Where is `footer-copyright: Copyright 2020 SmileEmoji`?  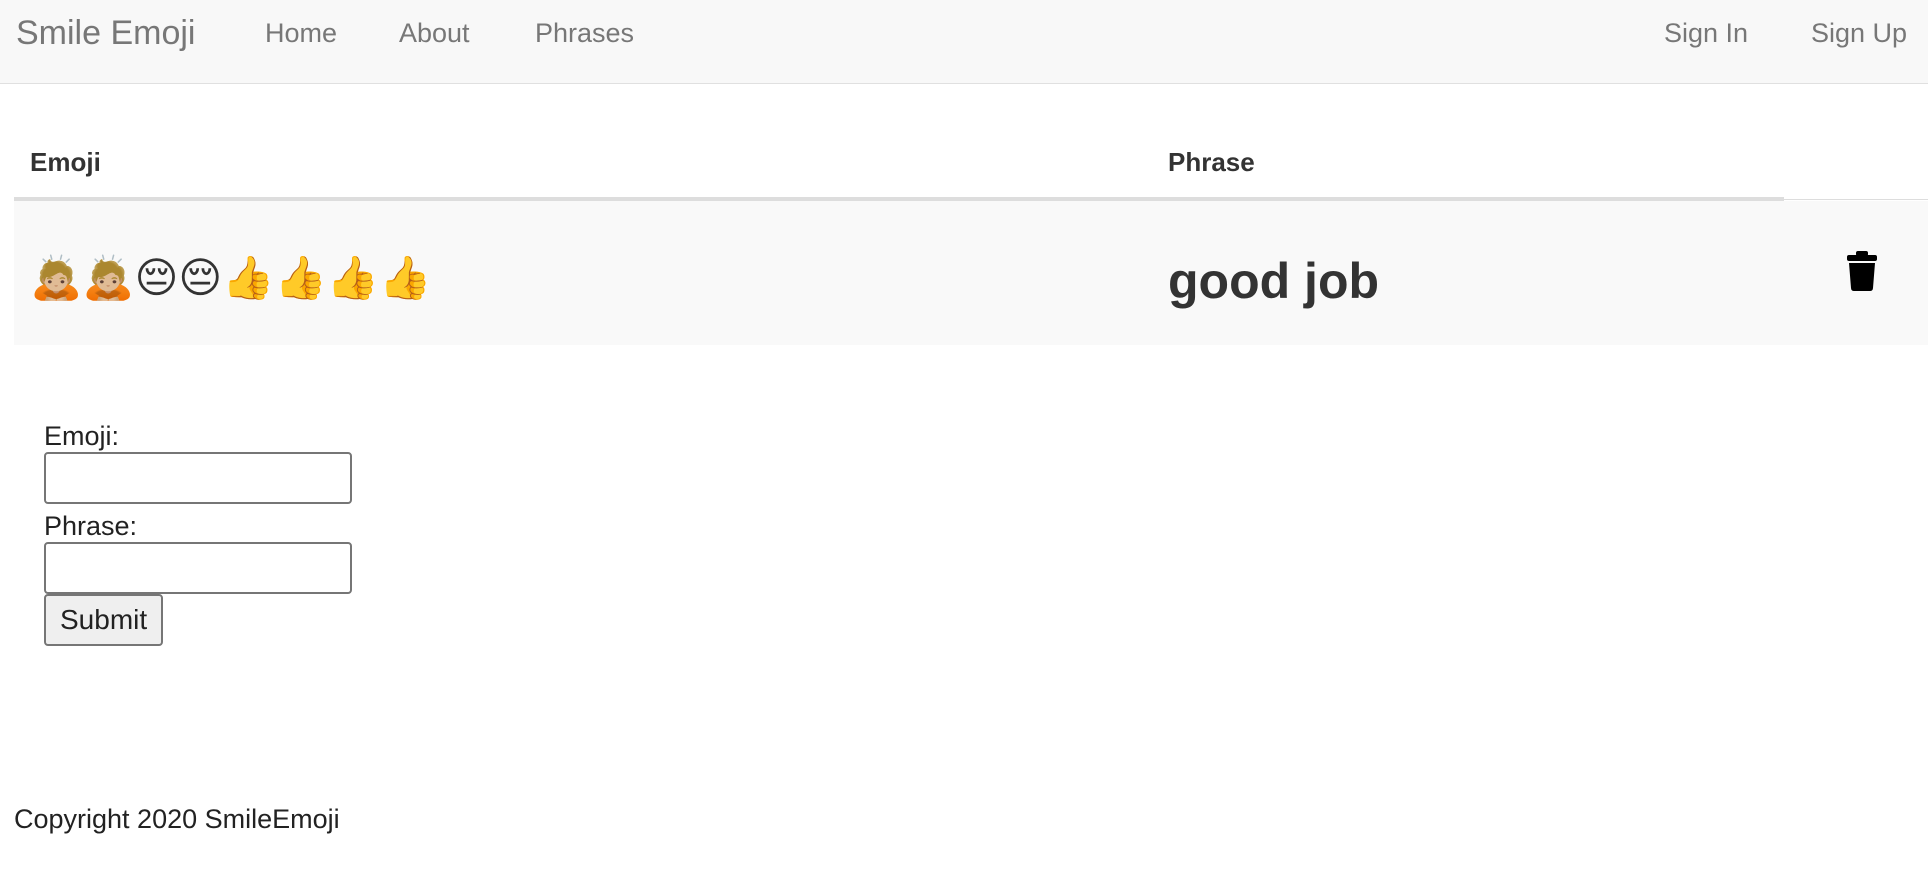 footer-copyright: Copyright 2020 SmileEmoji is located at coordinates (177, 819).